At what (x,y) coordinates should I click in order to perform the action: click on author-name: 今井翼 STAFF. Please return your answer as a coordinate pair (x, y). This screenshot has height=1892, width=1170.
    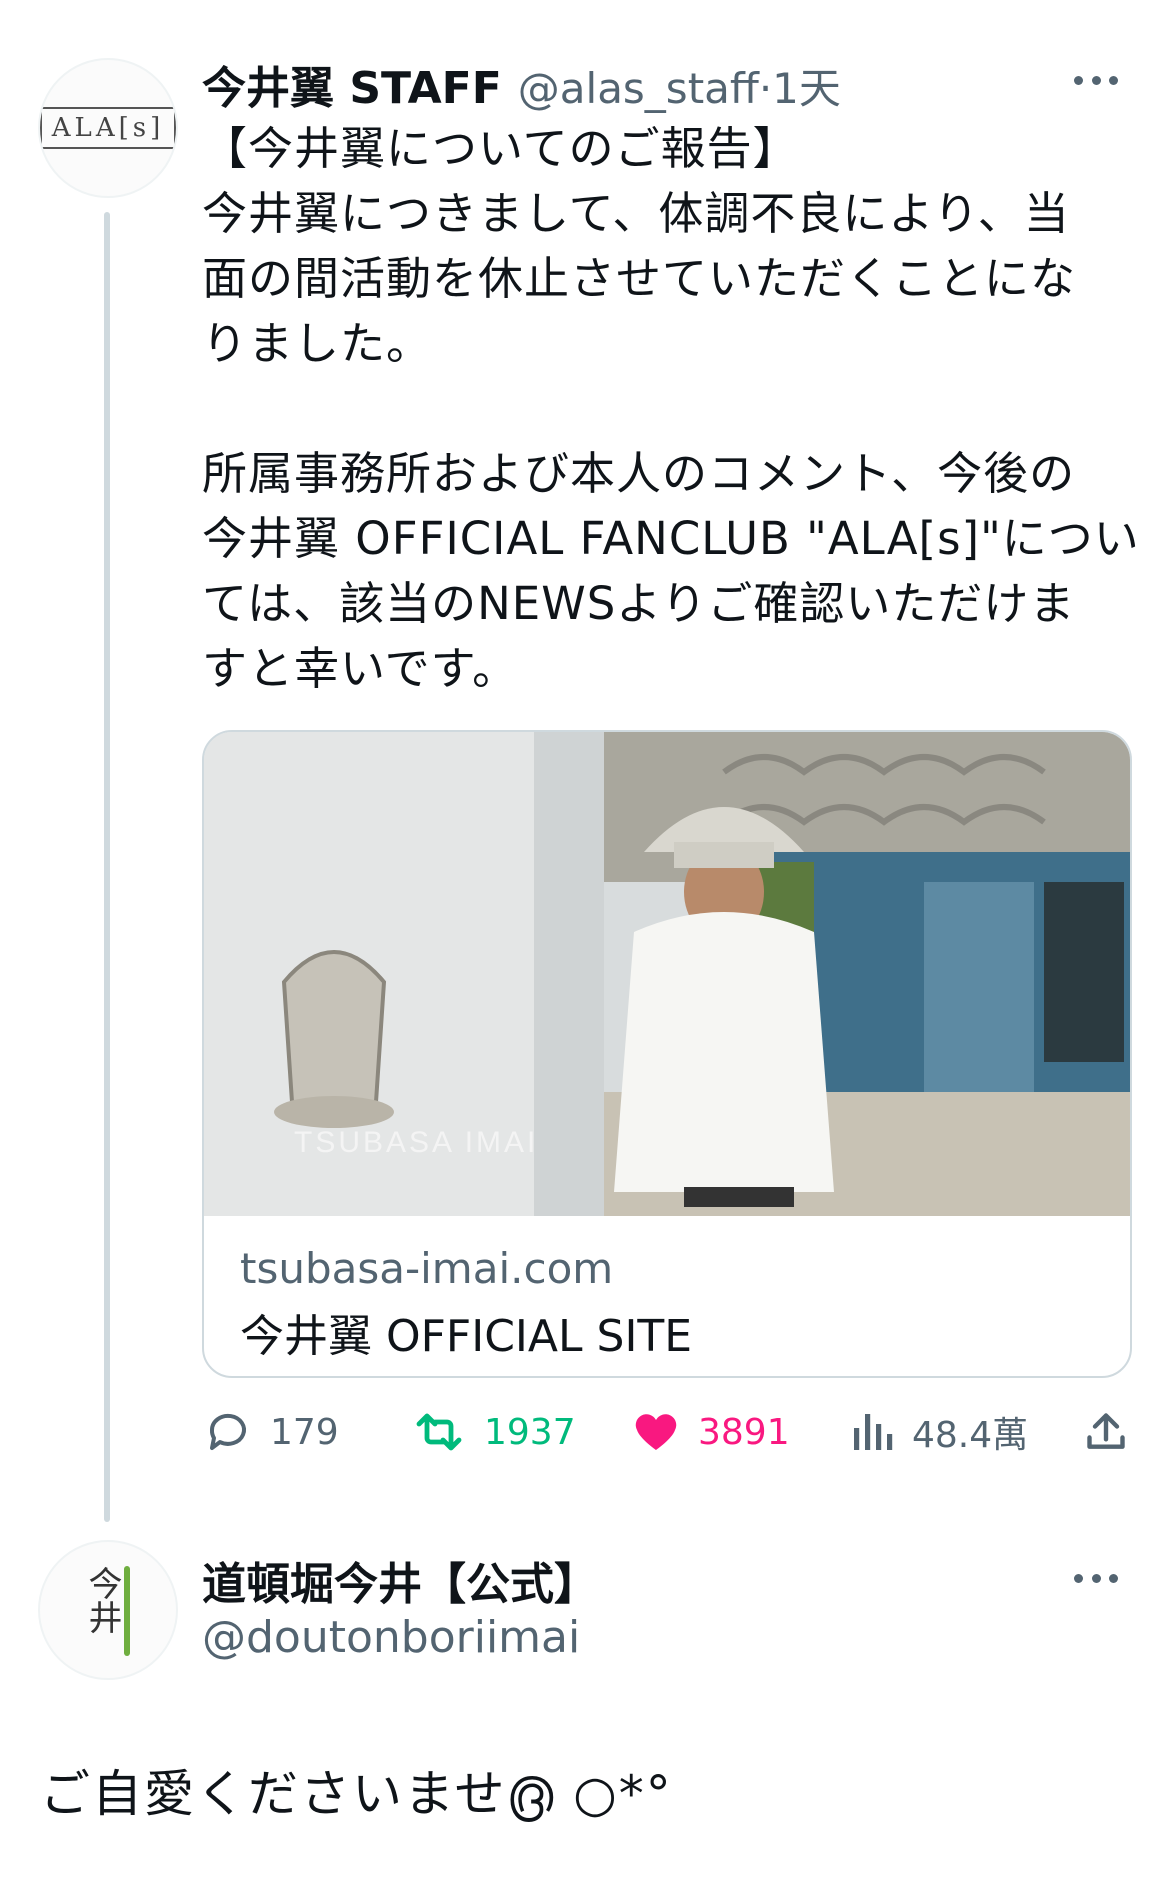
    Looking at the image, I should click on (352, 84).